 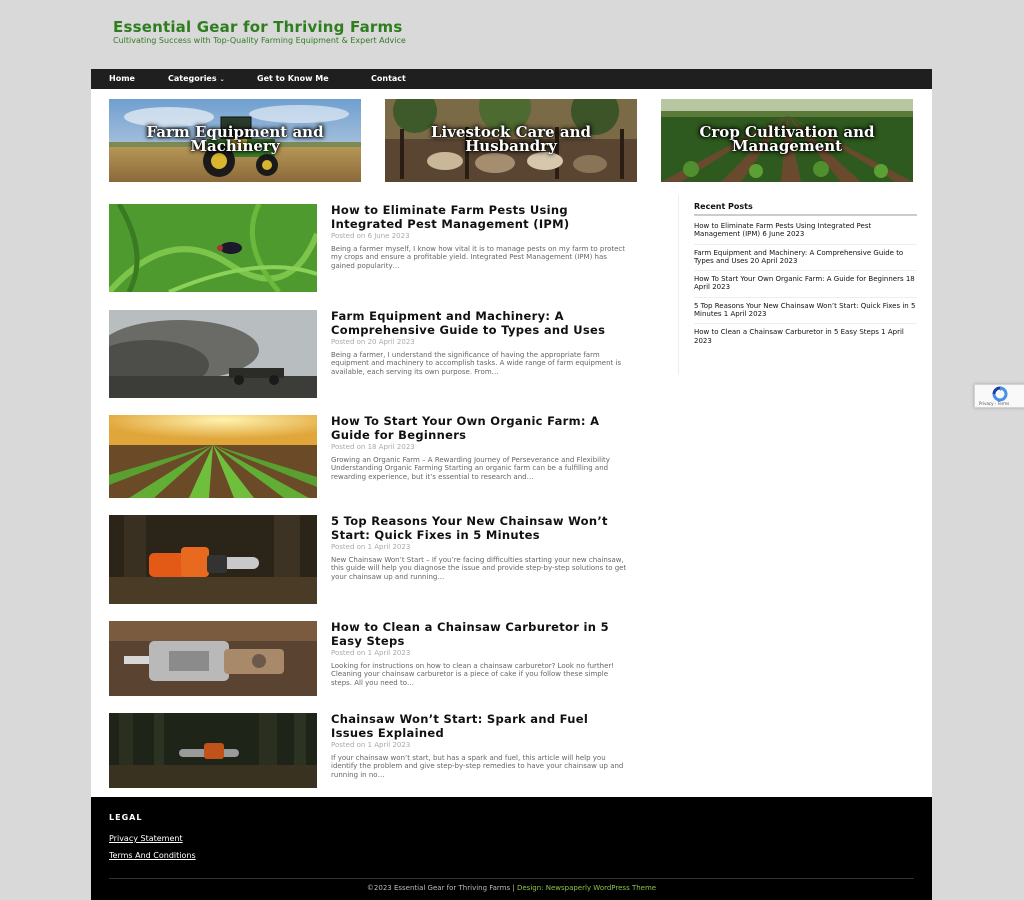 I want to click on nav-about-label: Get to Know Me, so click(x=293, y=78).